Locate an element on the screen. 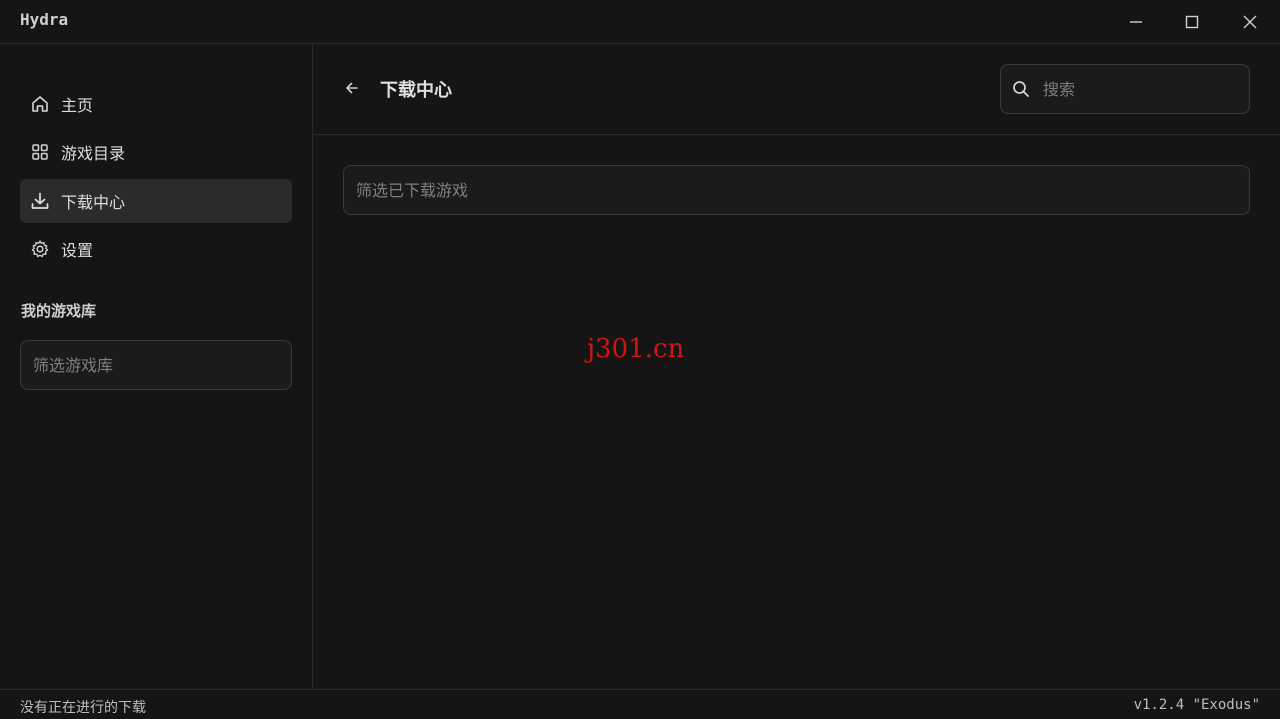  page-title: 下载中心 is located at coordinates (416, 90).